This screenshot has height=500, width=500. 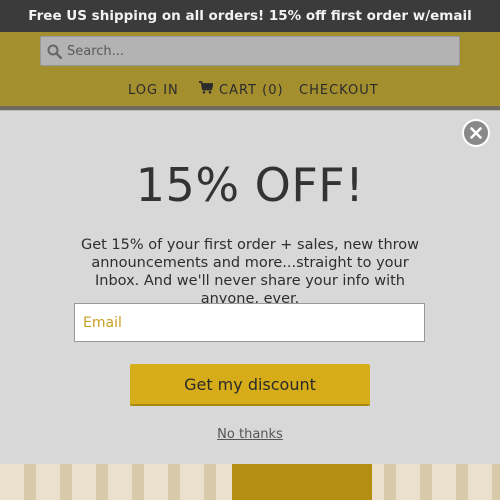 What do you see at coordinates (55, 52) in the screenshot?
I see `search-icon` at bounding box center [55, 52].